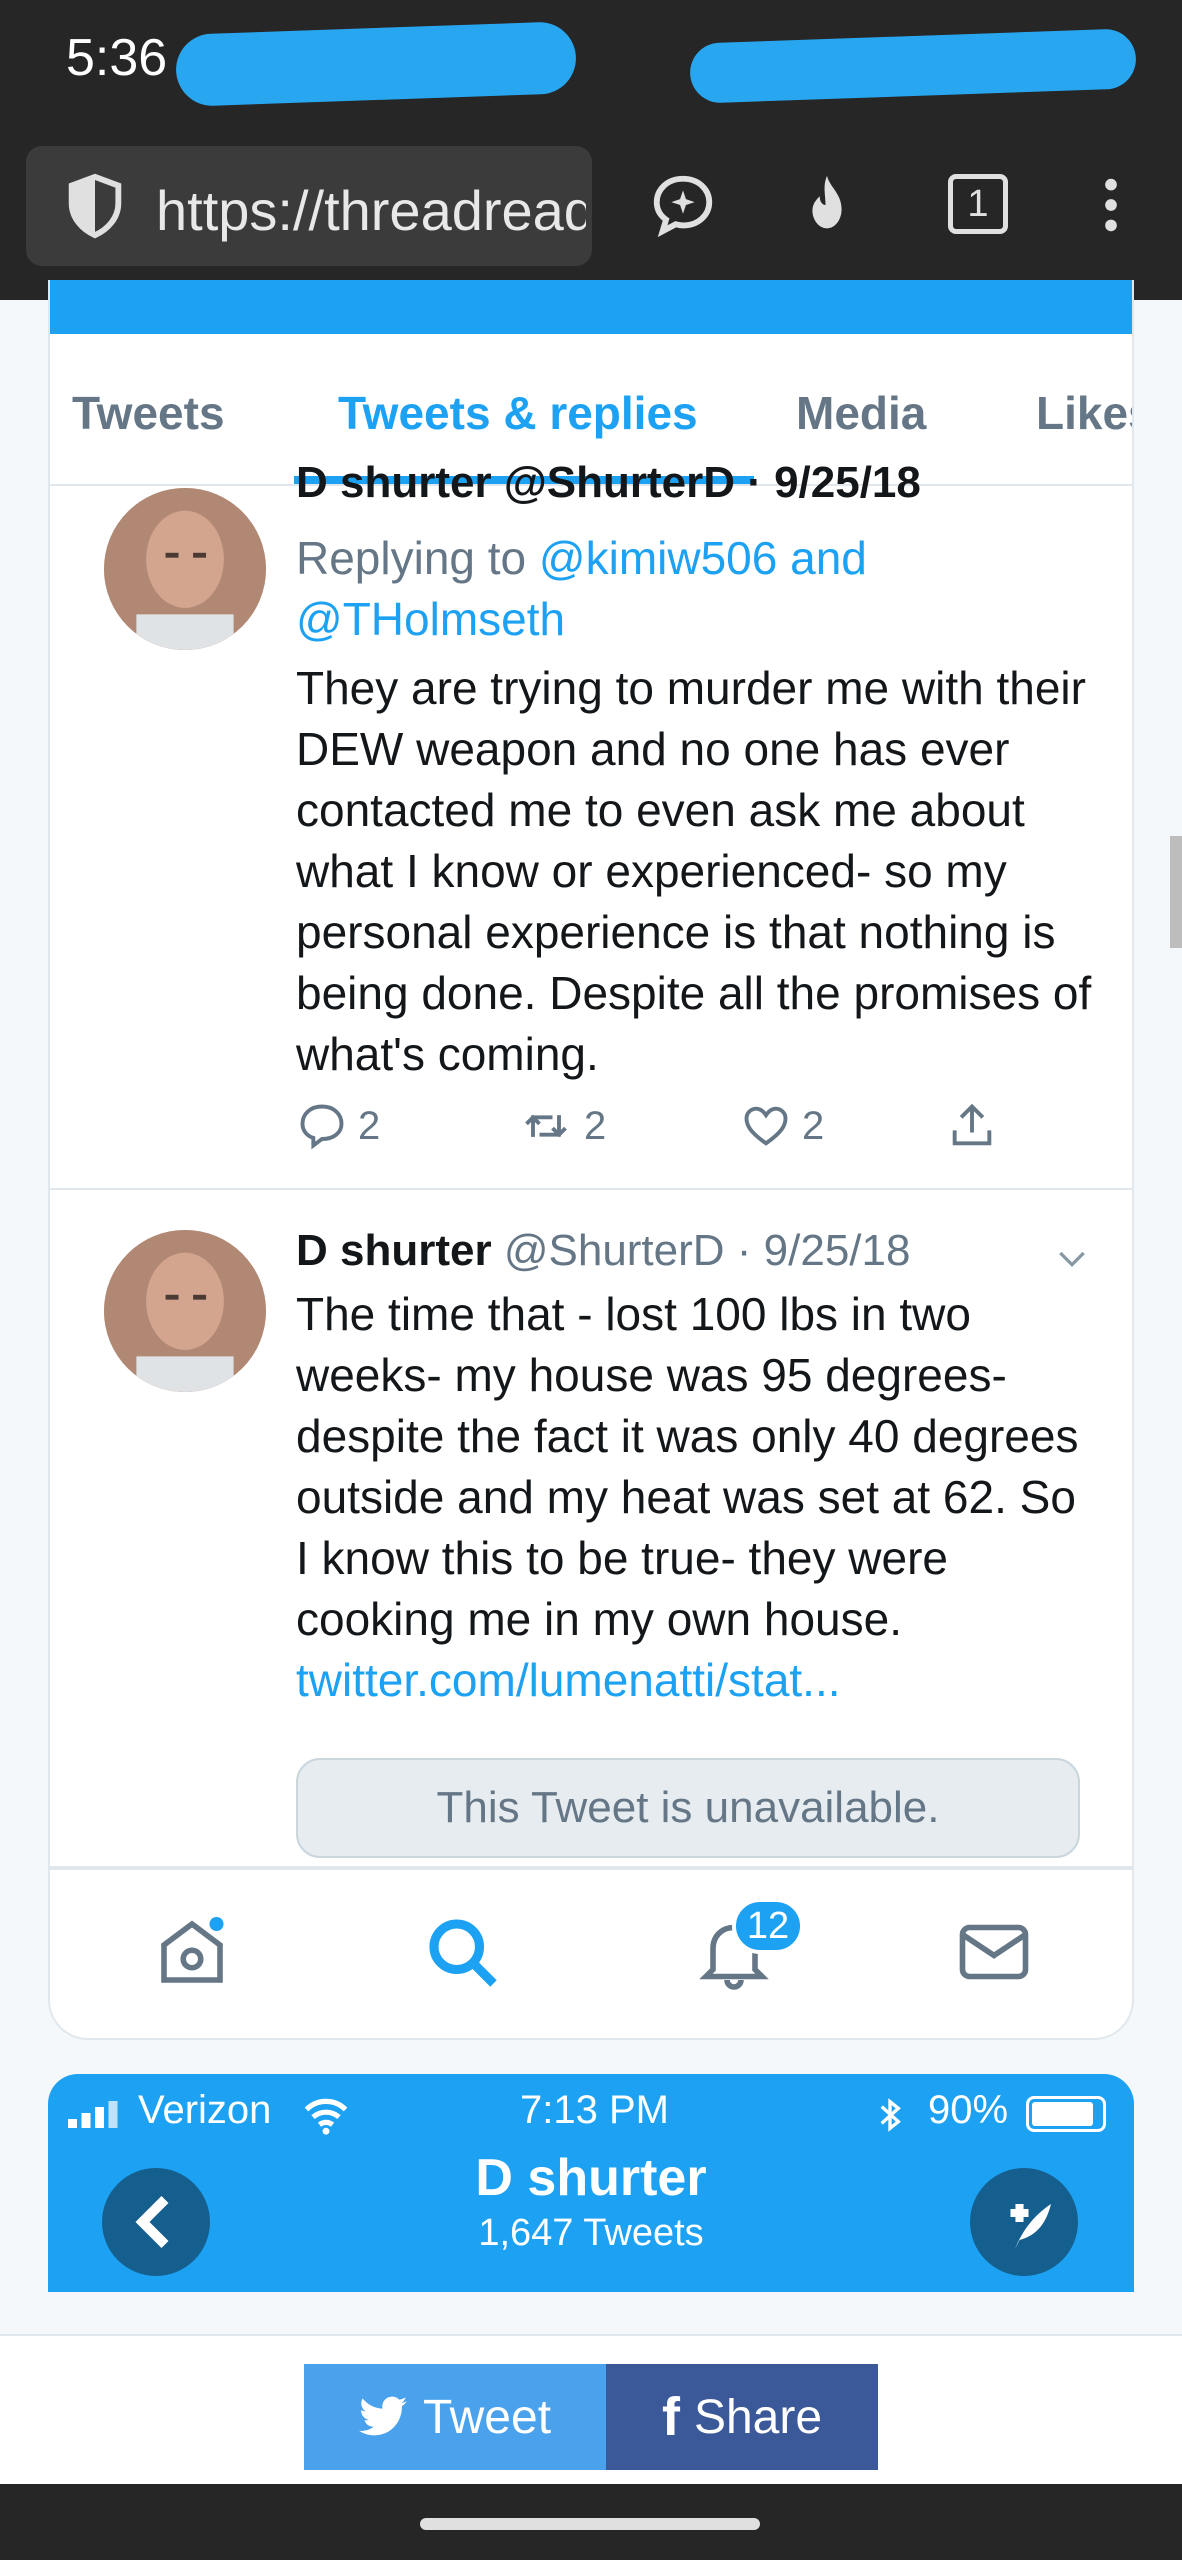 This screenshot has width=1182, height=2560. What do you see at coordinates (608, 482) in the screenshot?
I see `tweet-header-cut-off: D shurter @ShurterD · 9/25/18` at bounding box center [608, 482].